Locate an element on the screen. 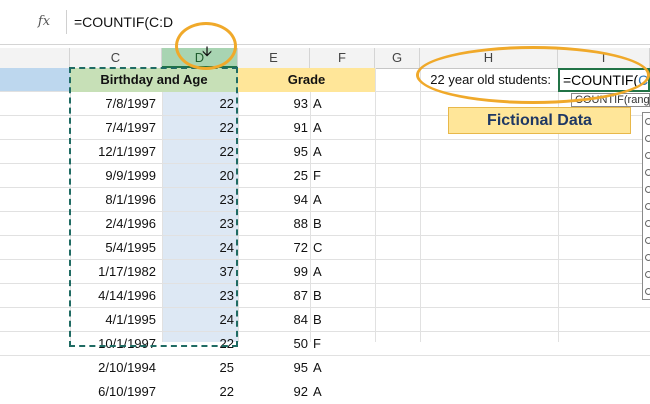 Image resolution: width=650 pixels, height=404 pixels. highlight-oval-formula is located at coordinates (533, 75).